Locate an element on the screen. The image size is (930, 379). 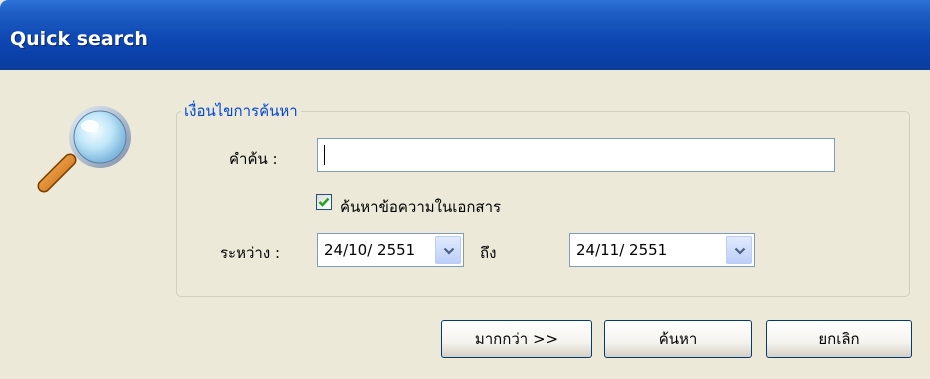
date-from-dropdown-button is located at coordinates (448, 250).